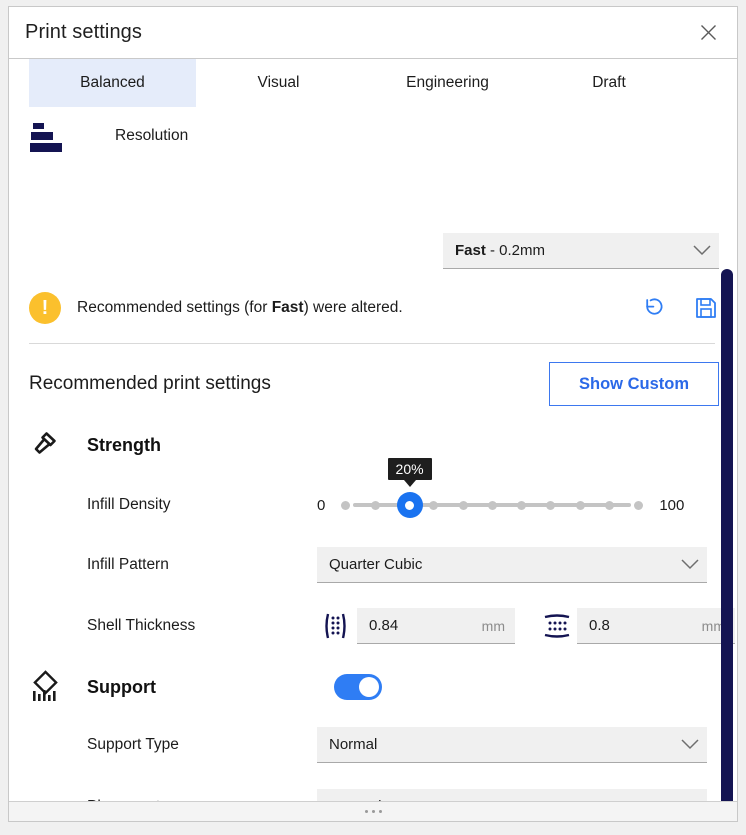  I want to click on preset-tabs: Balanced Visual Engineering Draft, so click(373, 83).